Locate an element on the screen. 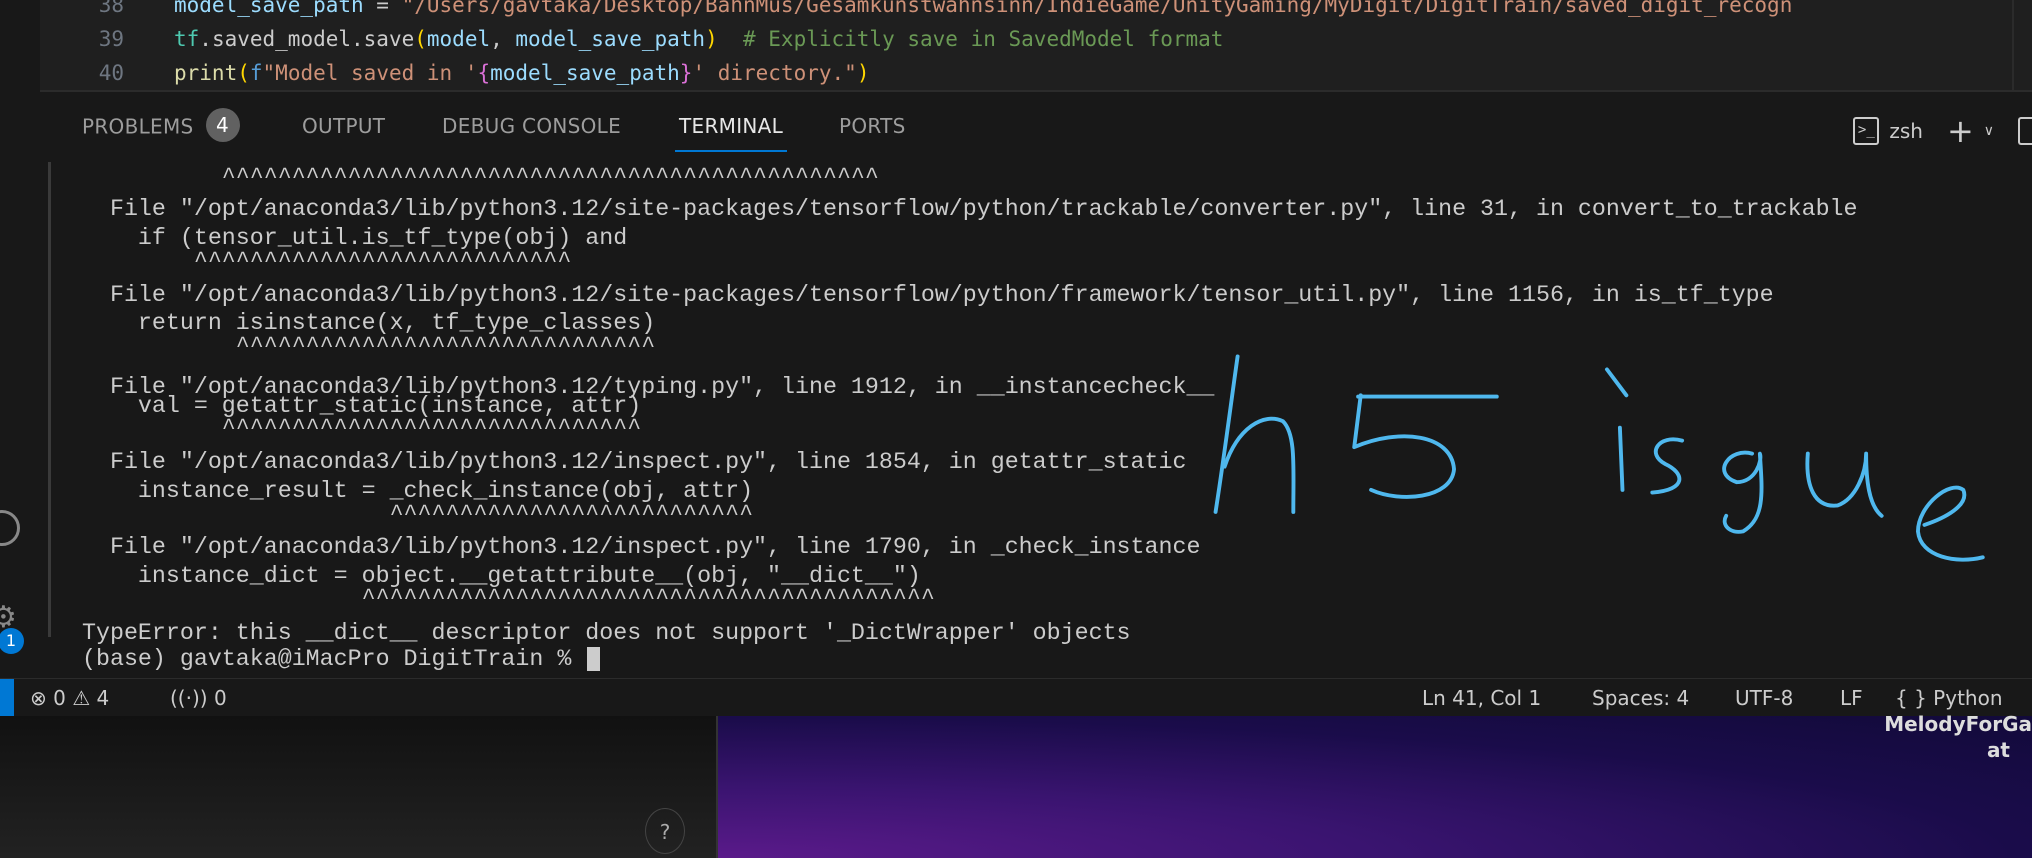  help-button: ? is located at coordinates (665, 831).